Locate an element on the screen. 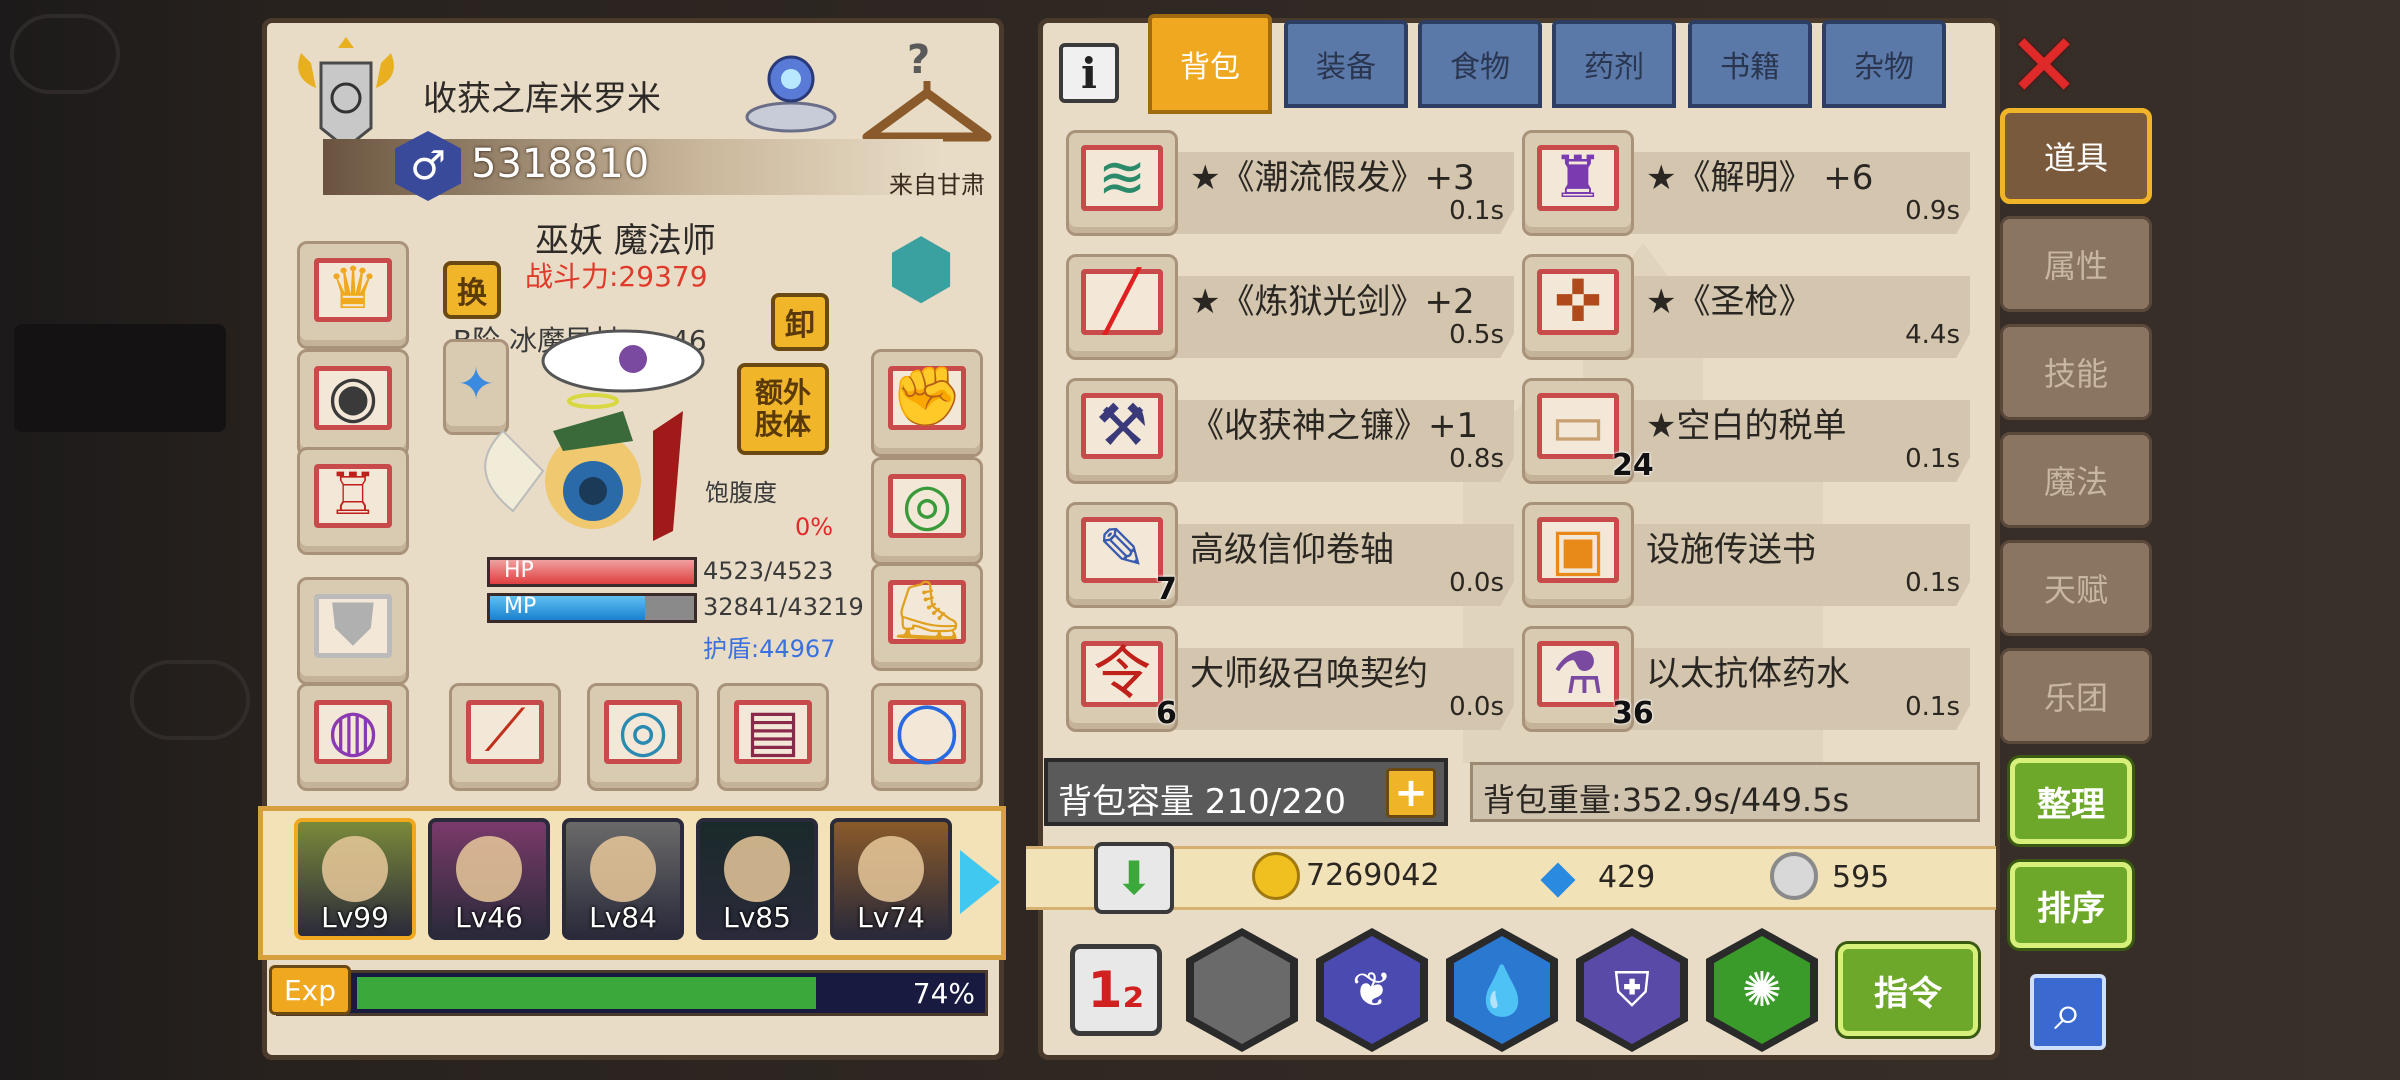 This screenshot has width=2400, height=1080. equip-slot-head: ♛ is located at coordinates (353, 295).